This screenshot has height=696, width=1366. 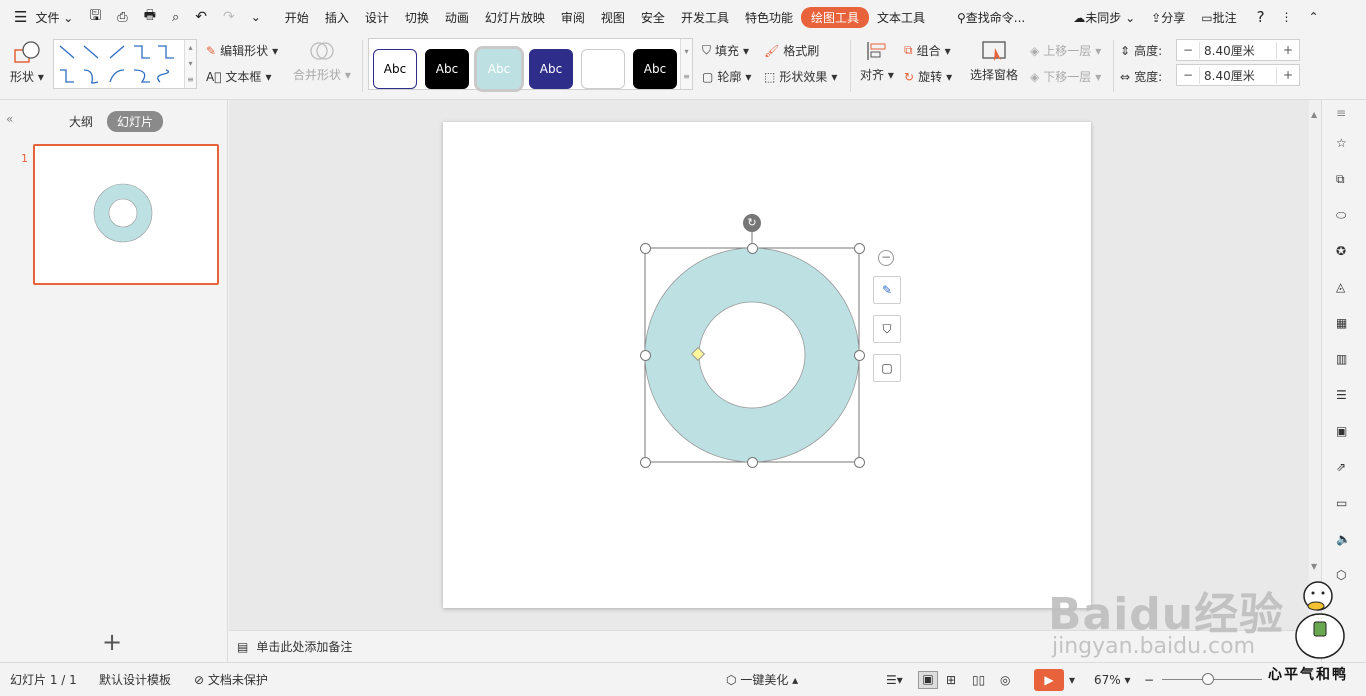 I want to click on find-icon: ⌕, so click(x=175, y=17).